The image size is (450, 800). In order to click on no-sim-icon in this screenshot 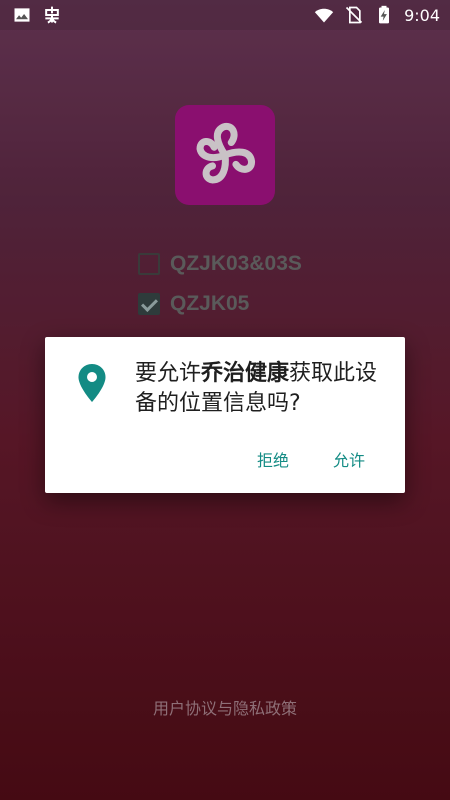, I will do `click(354, 15)`.